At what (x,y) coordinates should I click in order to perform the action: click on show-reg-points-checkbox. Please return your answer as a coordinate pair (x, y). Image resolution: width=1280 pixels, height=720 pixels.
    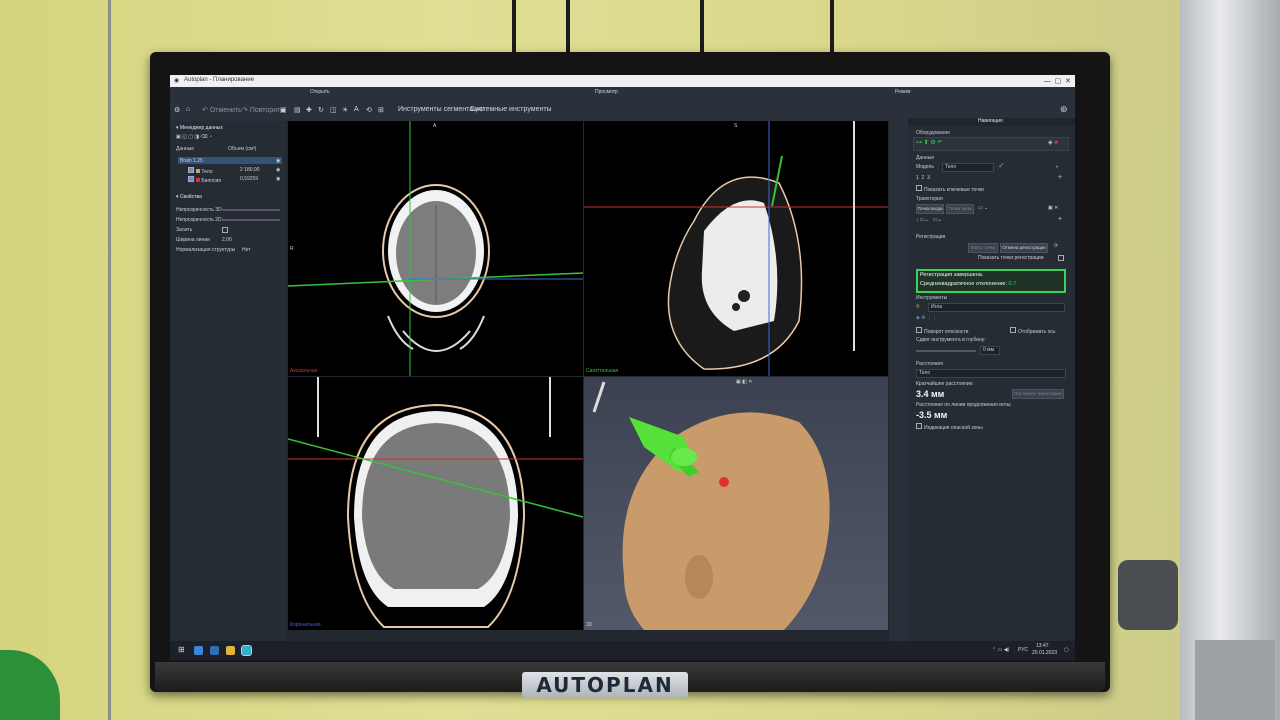
    Looking at the image, I should click on (1062, 259).